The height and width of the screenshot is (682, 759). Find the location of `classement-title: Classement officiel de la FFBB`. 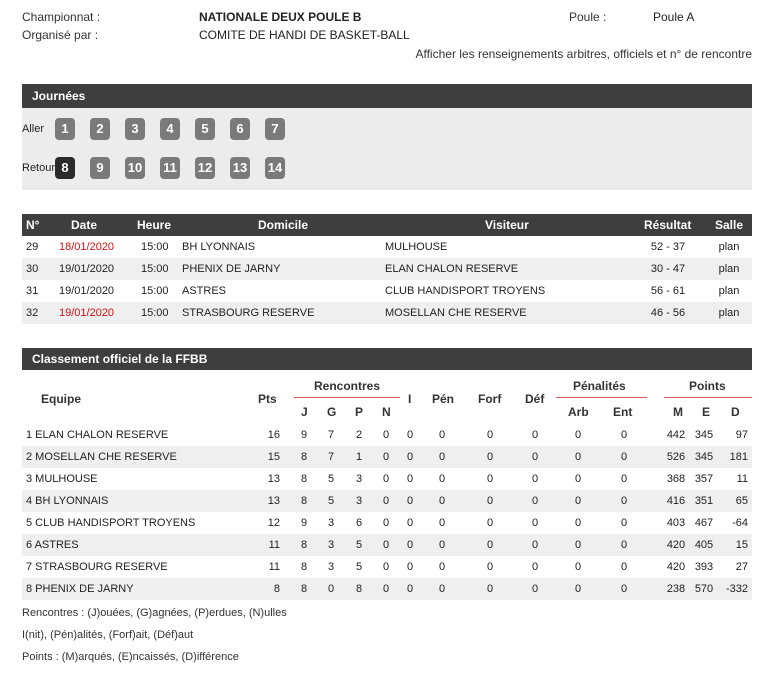

classement-title: Classement officiel de la FFBB is located at coordinates (120, 359).